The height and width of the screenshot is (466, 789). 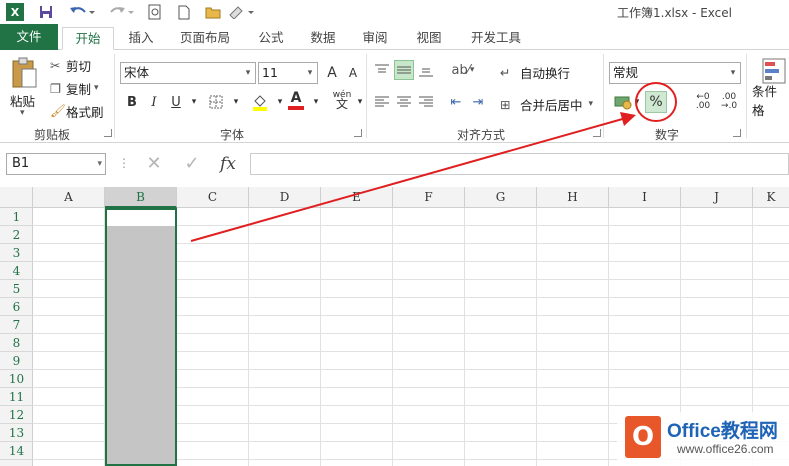 What do you see at coordinates (176, 102) in the screenshot?
I see `underline-button: U` at bounding box center [176, 102].